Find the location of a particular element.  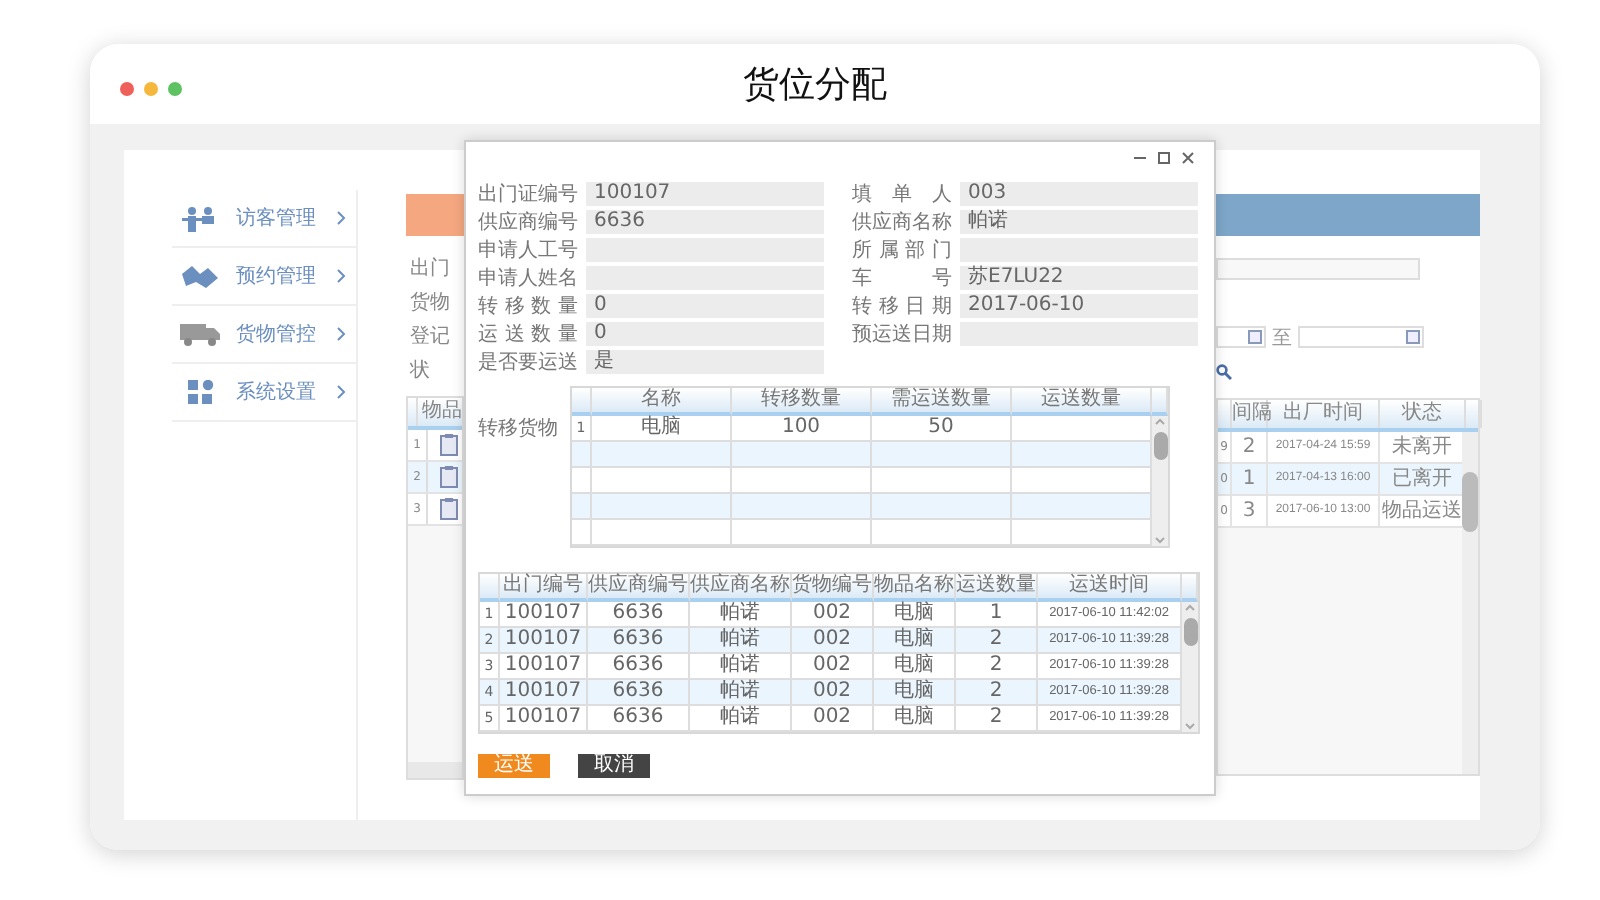

close-icon is located at coordinates (1188, 158).